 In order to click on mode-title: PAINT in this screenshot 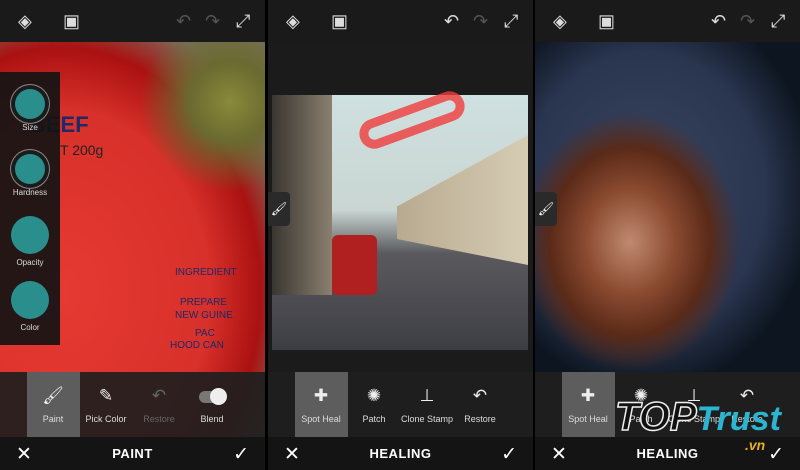, I will do `click(132, 453)`.